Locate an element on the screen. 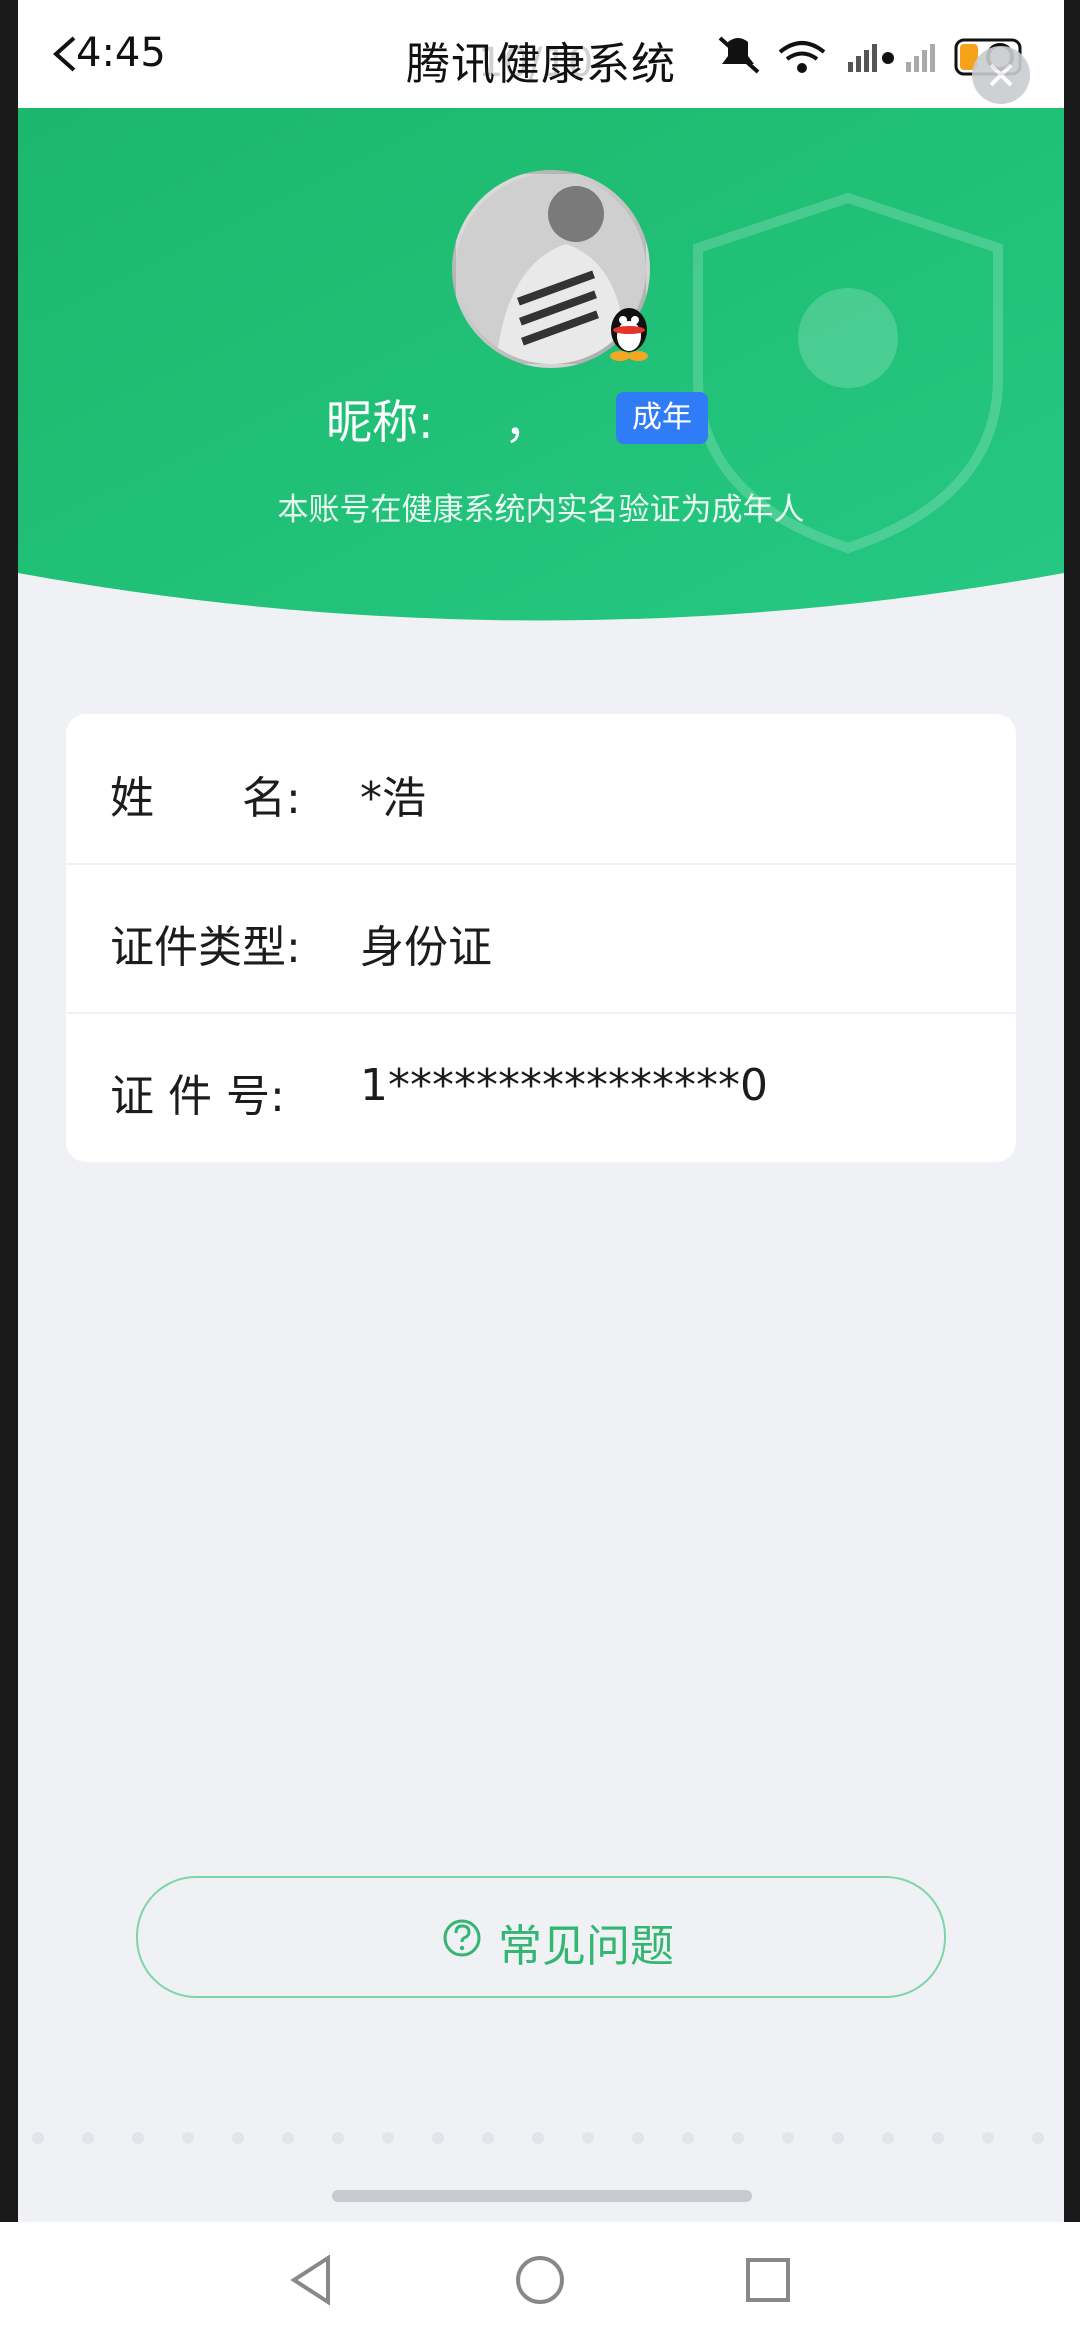 The height and width of the screenshot is (2340, 1080). home-indicator is located at coordinates (542, 2196).